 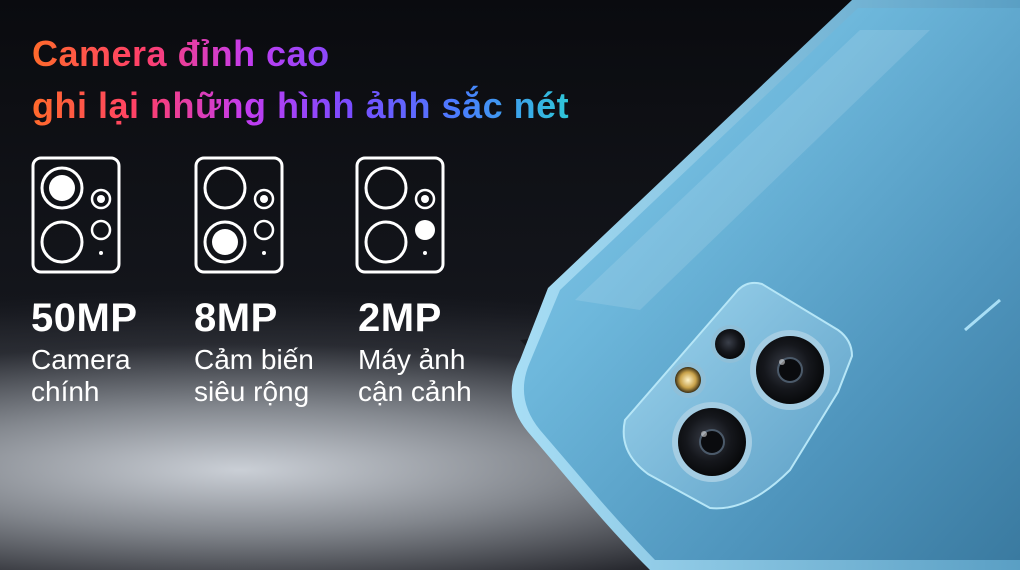 What do you see at coordinates (239, 215) in the screenshot?
I see `ultra-wide-lens-icon` at bounding box center [239, 215].